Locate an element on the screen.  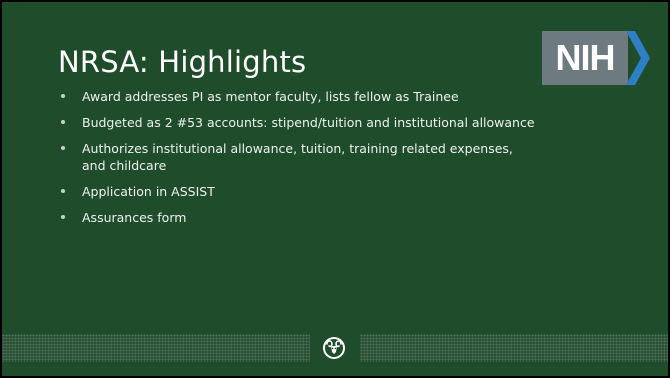
nih-logo-text: NIH is located at coordinates (585, 57).